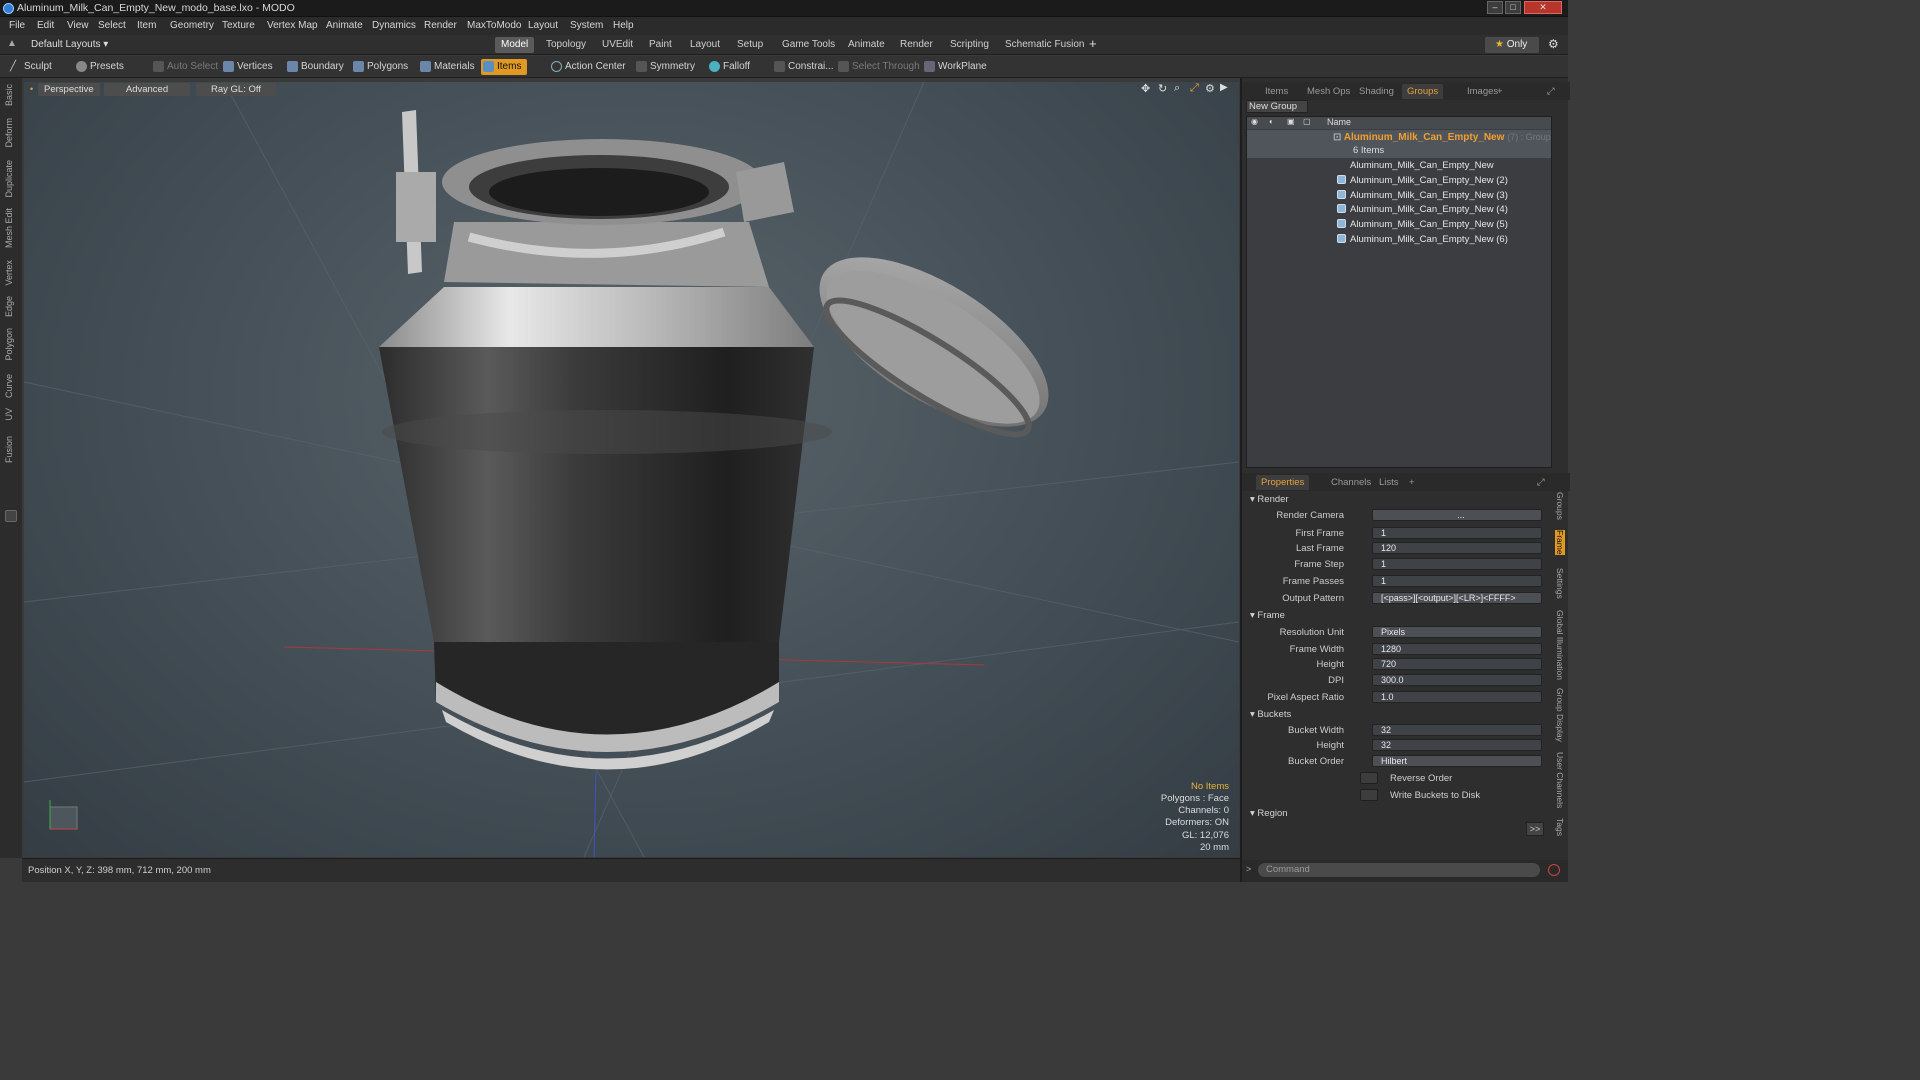 This screenshot has width=1920, height=1080. I want to click on menu-file: File, so click(17, 25).